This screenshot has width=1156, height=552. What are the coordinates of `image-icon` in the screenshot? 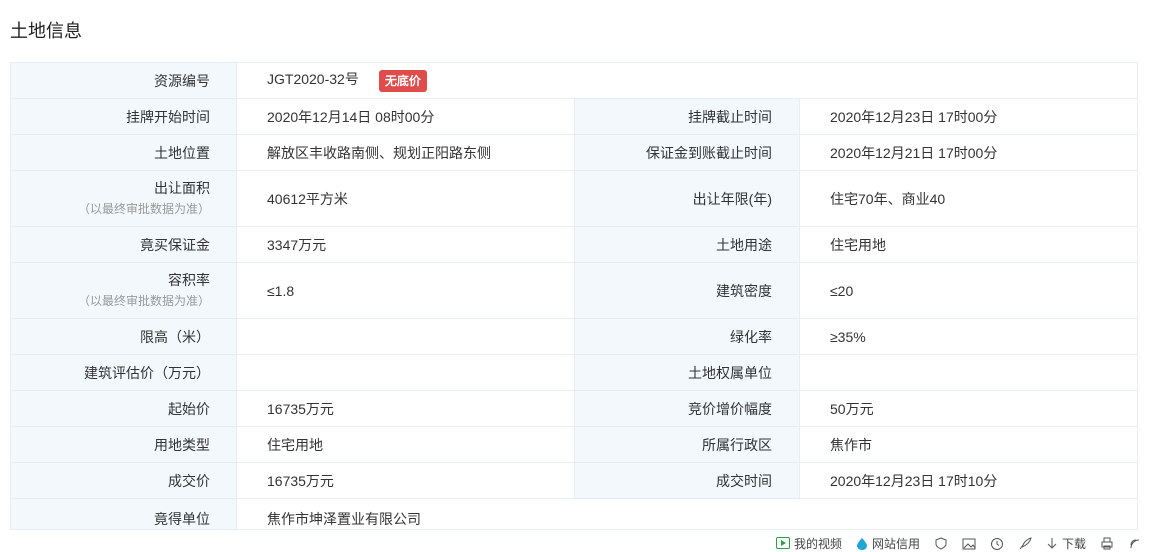 It's located at (969, 543).